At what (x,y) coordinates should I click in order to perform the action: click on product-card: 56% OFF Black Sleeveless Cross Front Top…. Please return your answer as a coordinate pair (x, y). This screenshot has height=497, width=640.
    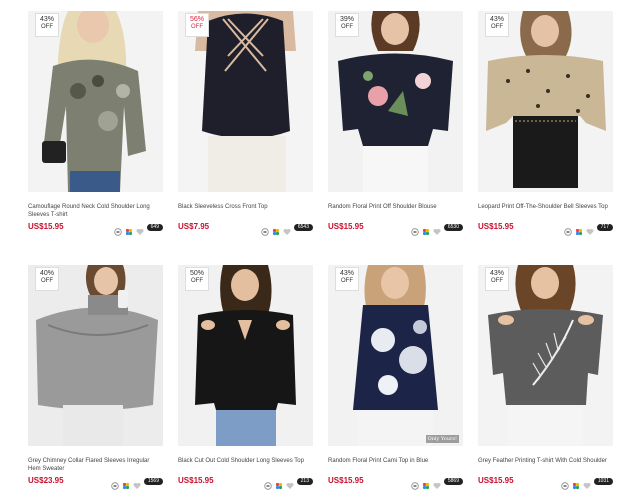
    Looking at the image, I should click on (245, 123).